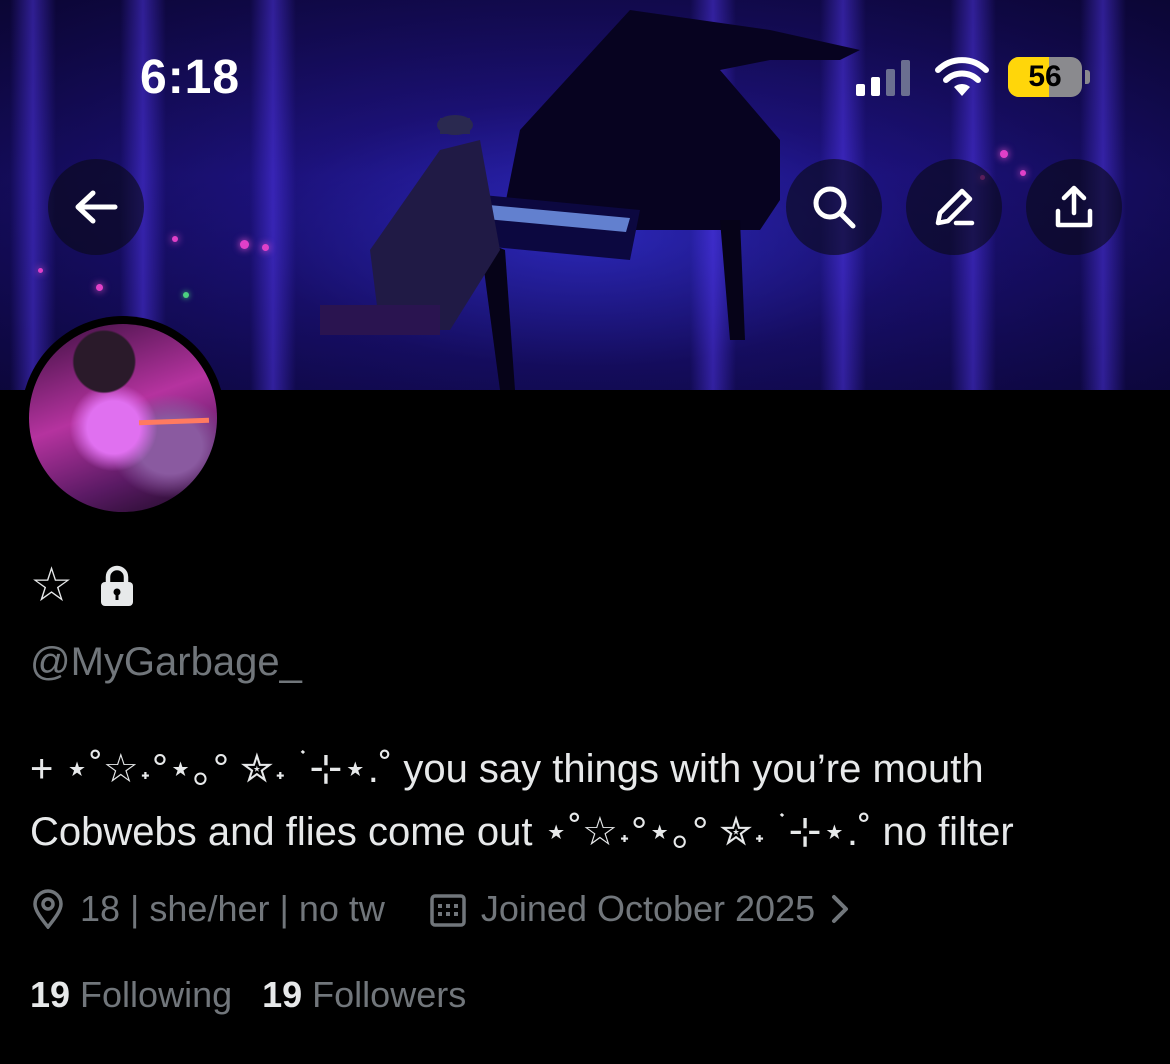 The height and width of the screenshot is (1064, 1170). I want to click on avatar, so click(123, 418).